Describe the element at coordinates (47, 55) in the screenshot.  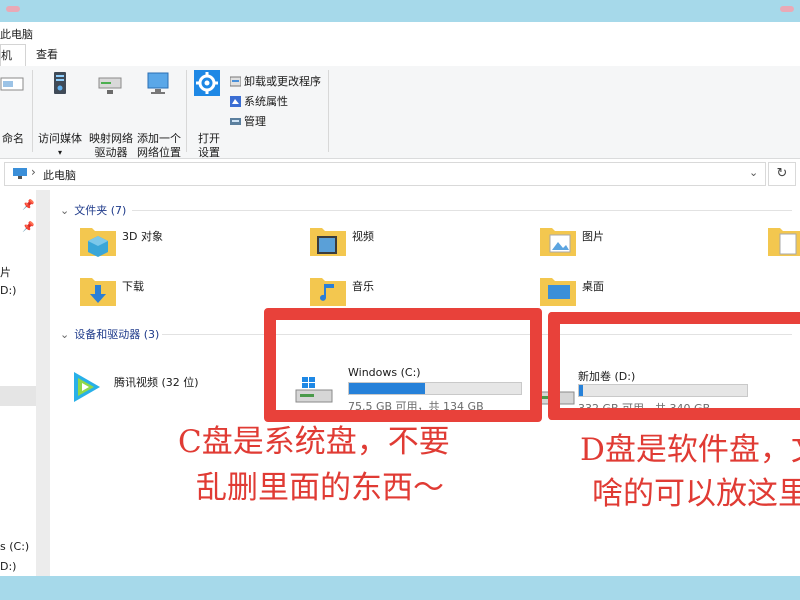
I see `tab-view: 查看` at that location.